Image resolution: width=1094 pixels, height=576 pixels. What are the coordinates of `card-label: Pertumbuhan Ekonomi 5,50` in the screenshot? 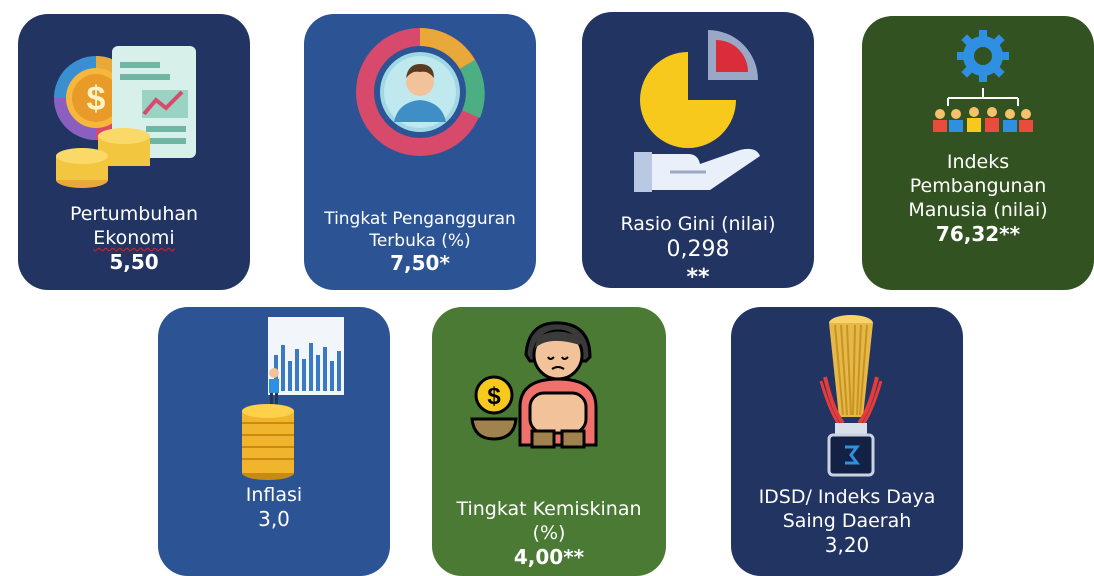 It's located at (134, 238).